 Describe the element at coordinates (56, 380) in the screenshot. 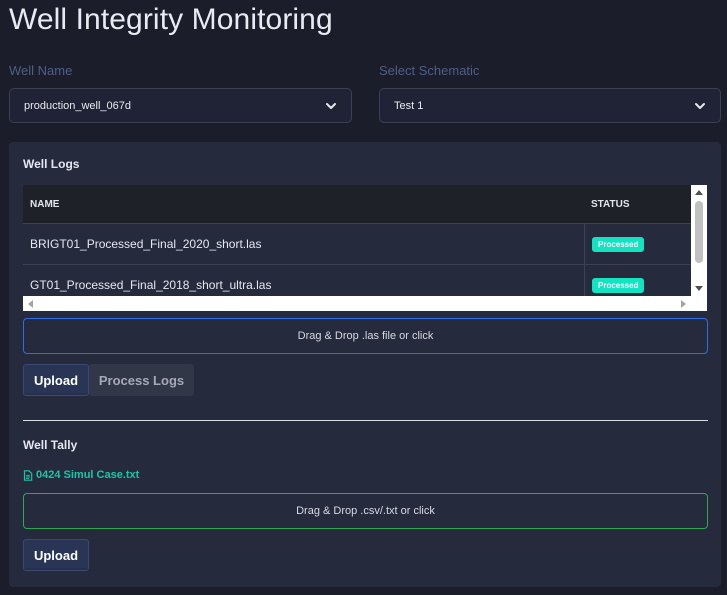

I see `upload-logs-button: Upload` at that location.